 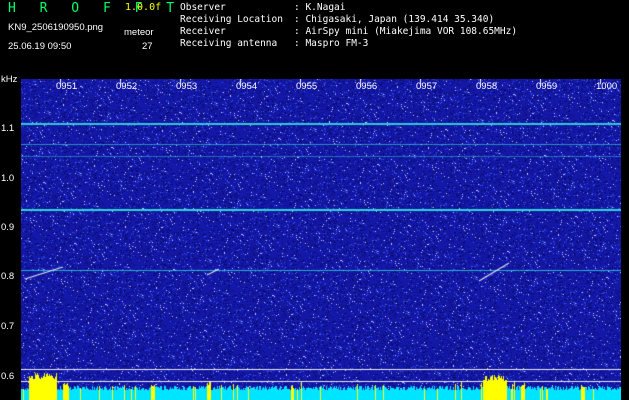 I want to click on y-tick-label: 0.7, so click(x=8, y=326).